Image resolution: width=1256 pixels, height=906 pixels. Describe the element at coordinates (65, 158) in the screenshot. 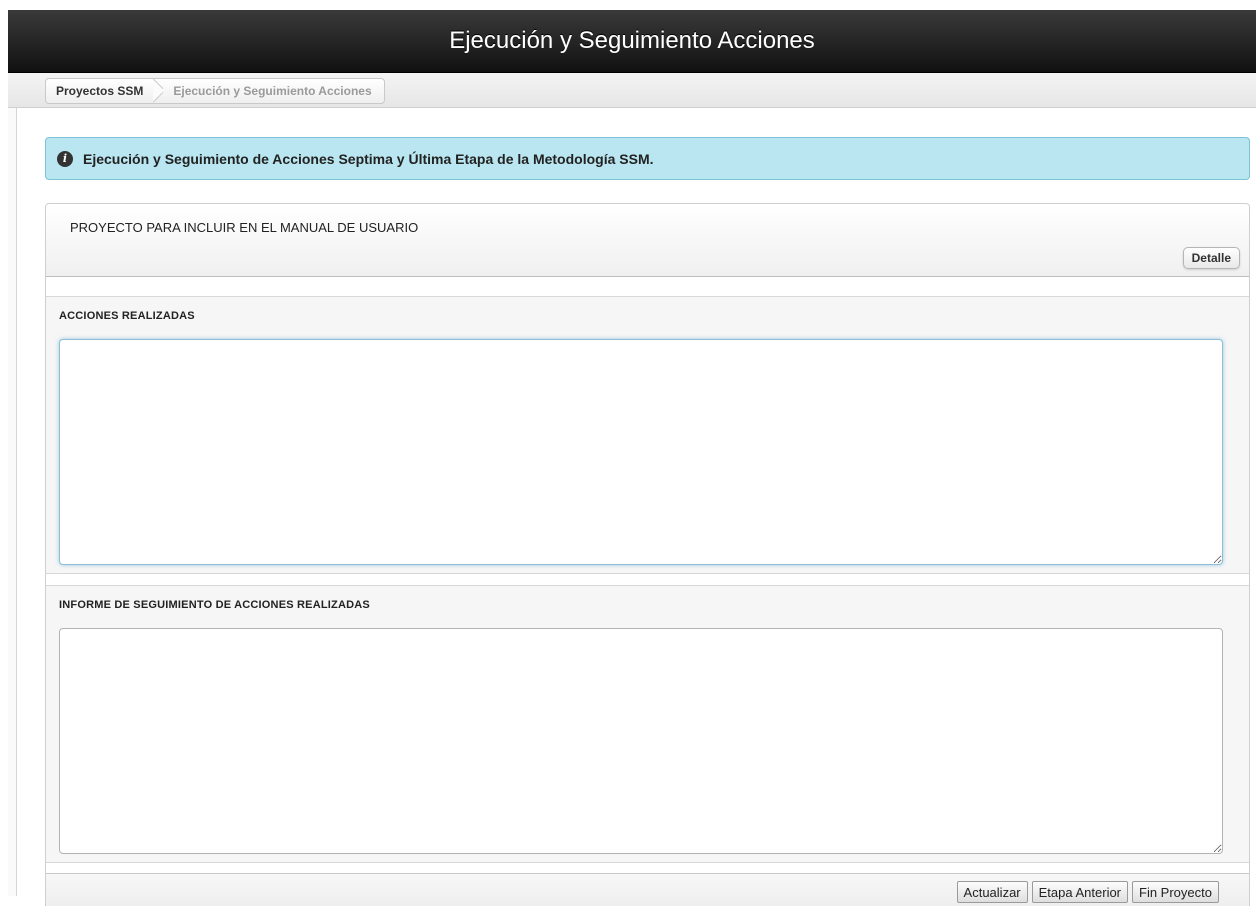

I see `info-icon: i` at that location.